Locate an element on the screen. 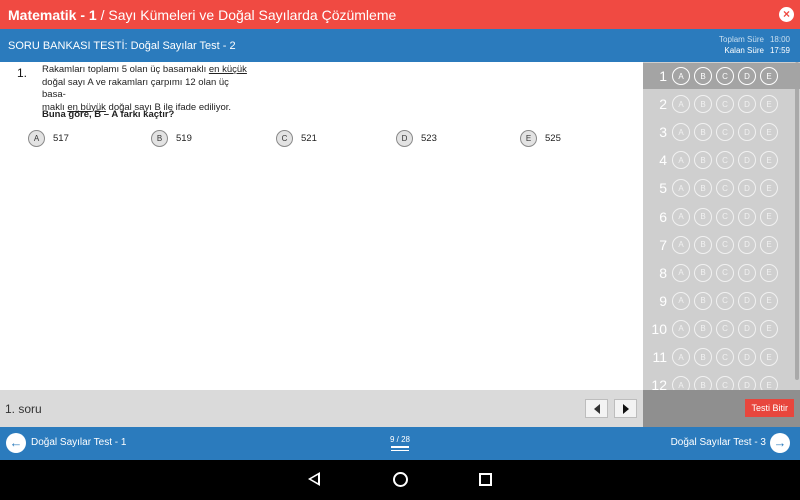  choice-bubble: B is located at coordinates (159, 138).